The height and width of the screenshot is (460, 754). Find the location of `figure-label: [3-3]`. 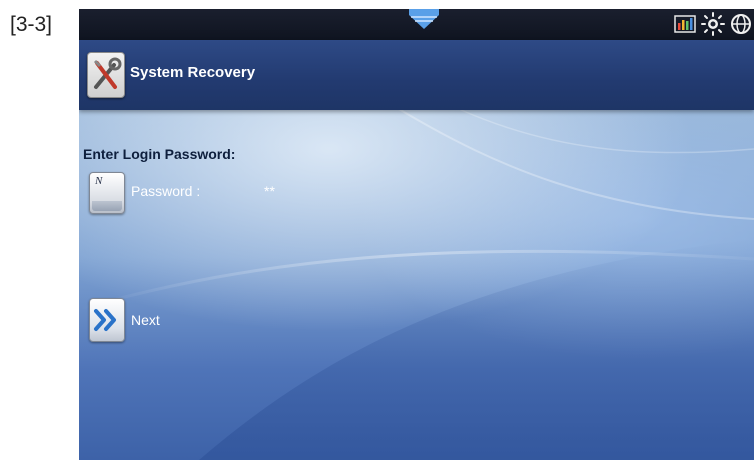

figure-label: [3-3] is located at coordinates (31, 24).